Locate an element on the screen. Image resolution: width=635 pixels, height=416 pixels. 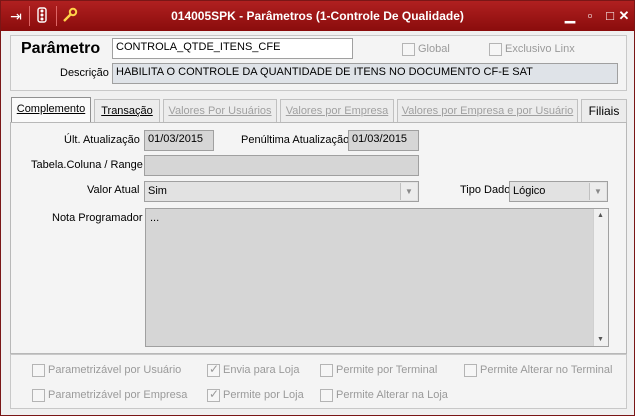
permite-terminal-checkbox is located at coordinates (326, 370).